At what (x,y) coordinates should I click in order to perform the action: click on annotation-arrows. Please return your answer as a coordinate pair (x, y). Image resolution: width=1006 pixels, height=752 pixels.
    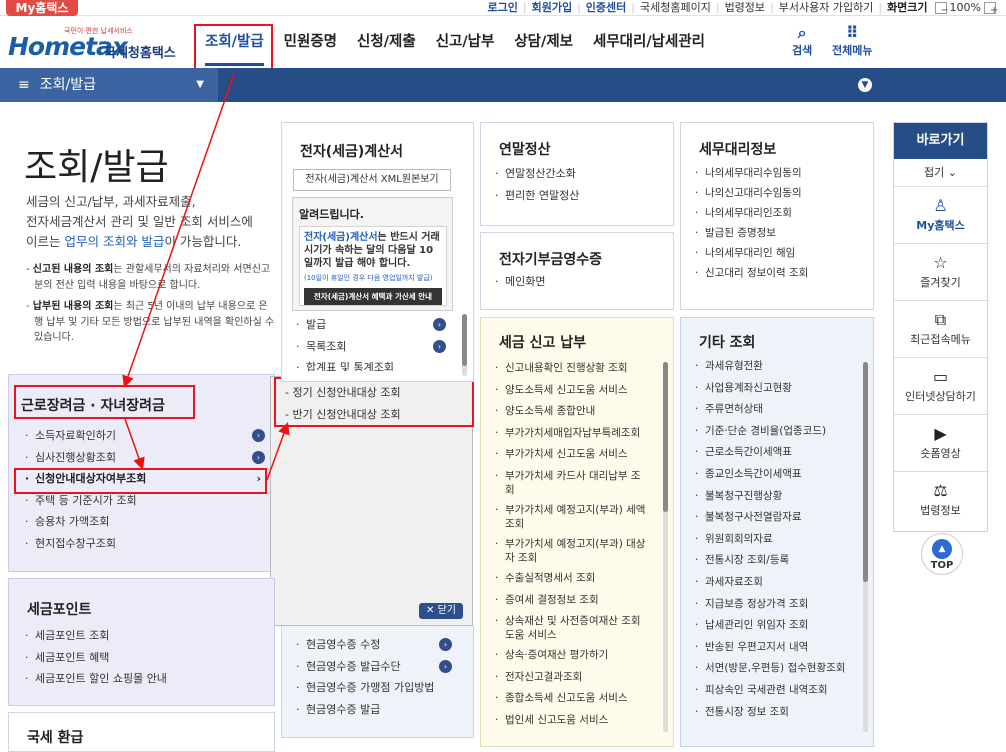
    Looking at the image, I should click on (206, 277).